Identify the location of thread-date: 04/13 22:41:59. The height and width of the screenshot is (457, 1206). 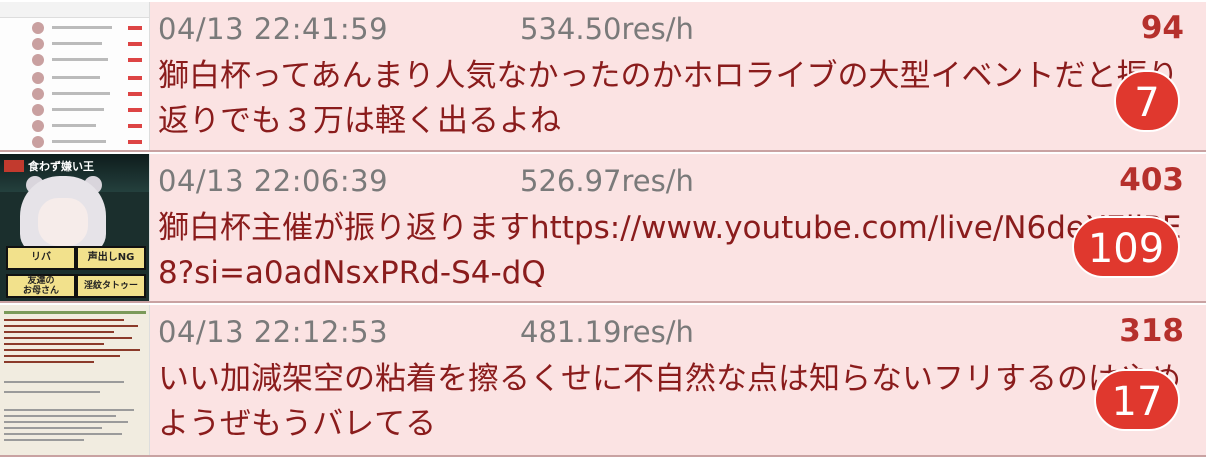
(273, 29).